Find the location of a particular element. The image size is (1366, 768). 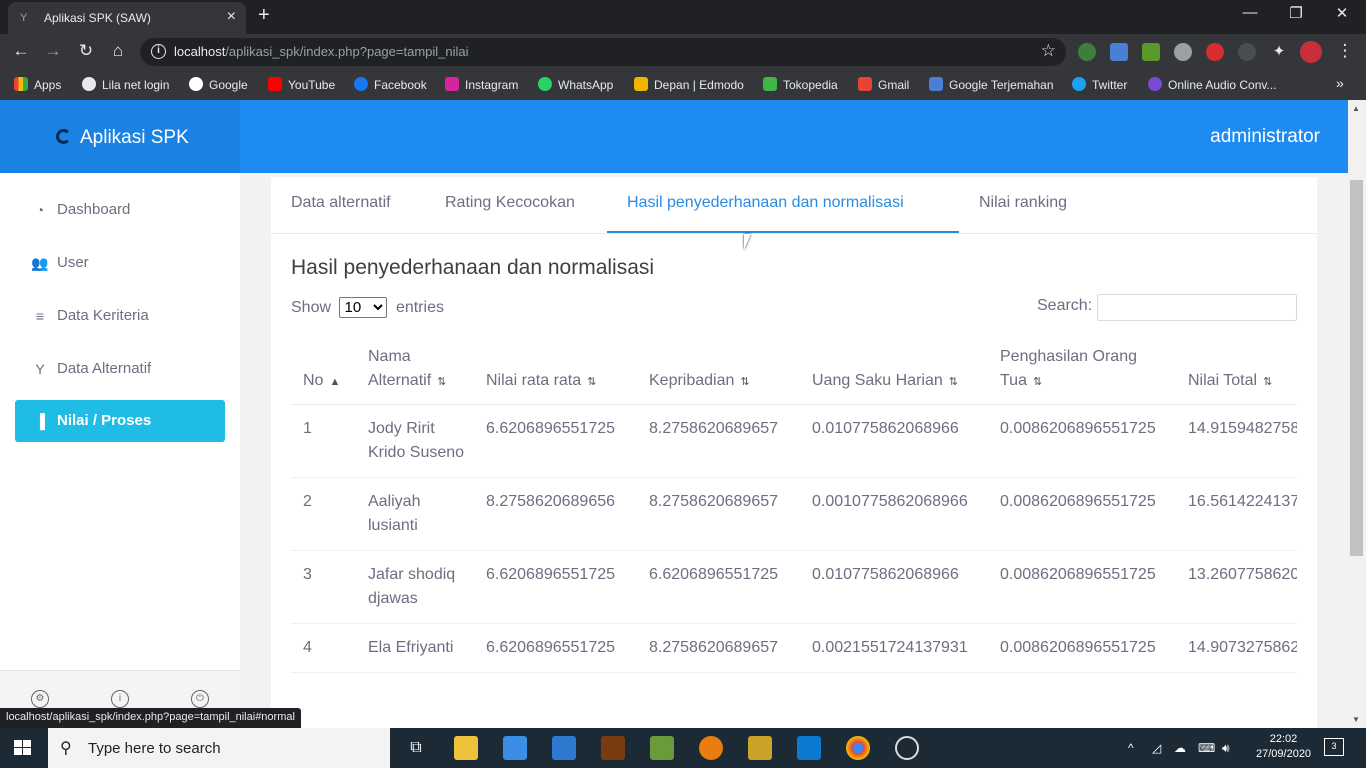

sidebar-item-data-alternatif: Y Data Alternatif is located at coordinates (120, 369).